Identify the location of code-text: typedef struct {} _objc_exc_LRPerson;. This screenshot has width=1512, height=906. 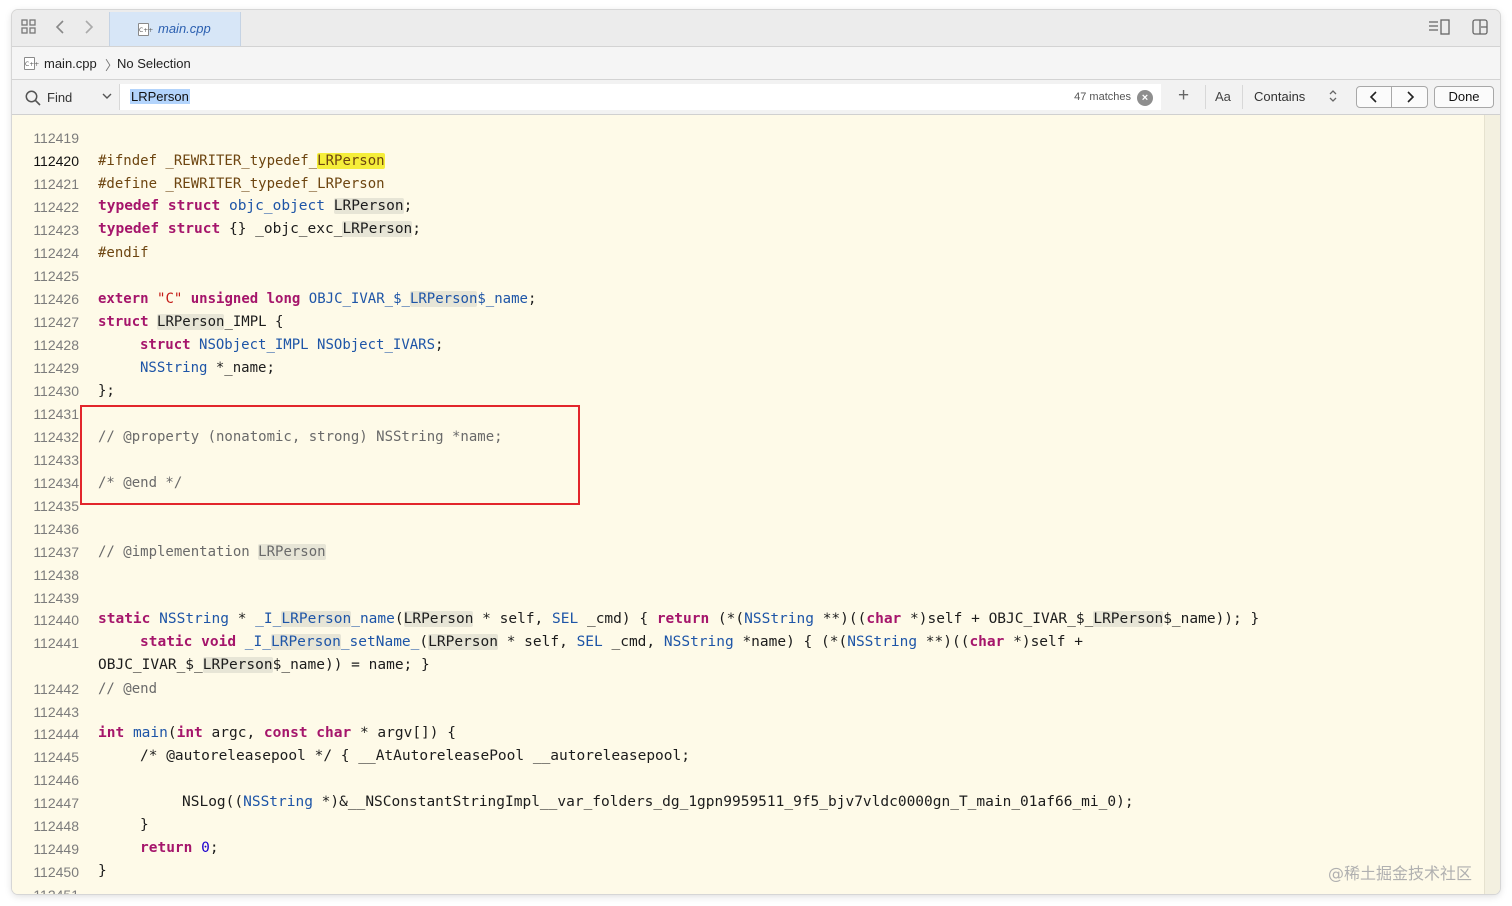
(260, 229).